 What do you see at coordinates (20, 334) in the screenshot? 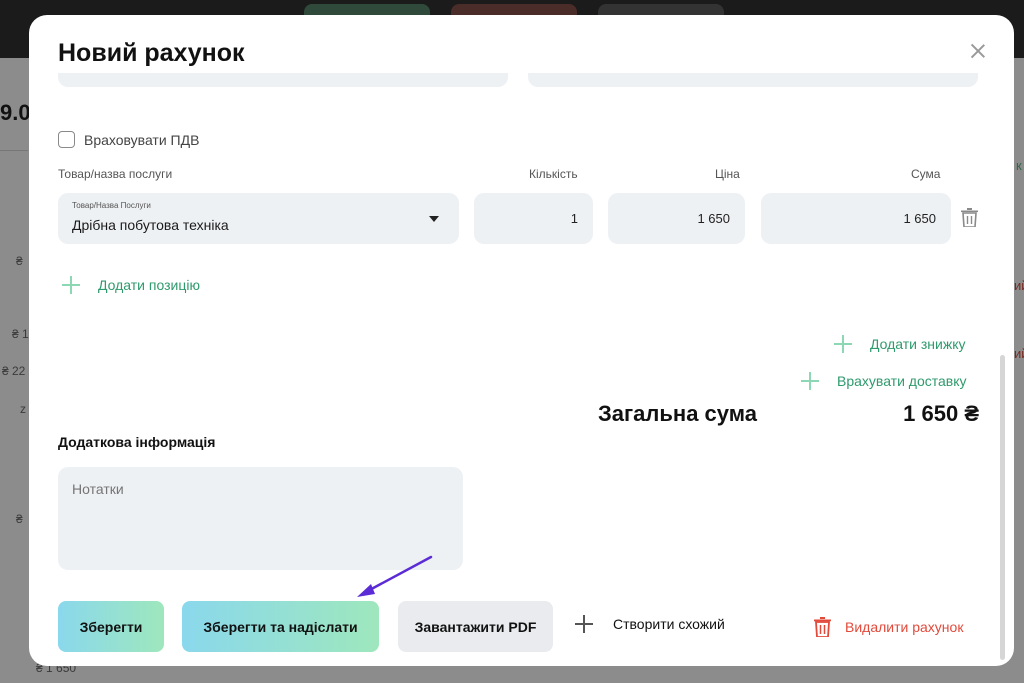
I see `background-mark: ₴ 1` at bounding box center [20, 334].